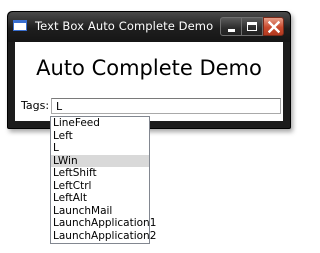 Image resolution: width=320 pixels, height=253 pixels. I want to click on autocomplete-item: LeftShift, so click(100, 173).